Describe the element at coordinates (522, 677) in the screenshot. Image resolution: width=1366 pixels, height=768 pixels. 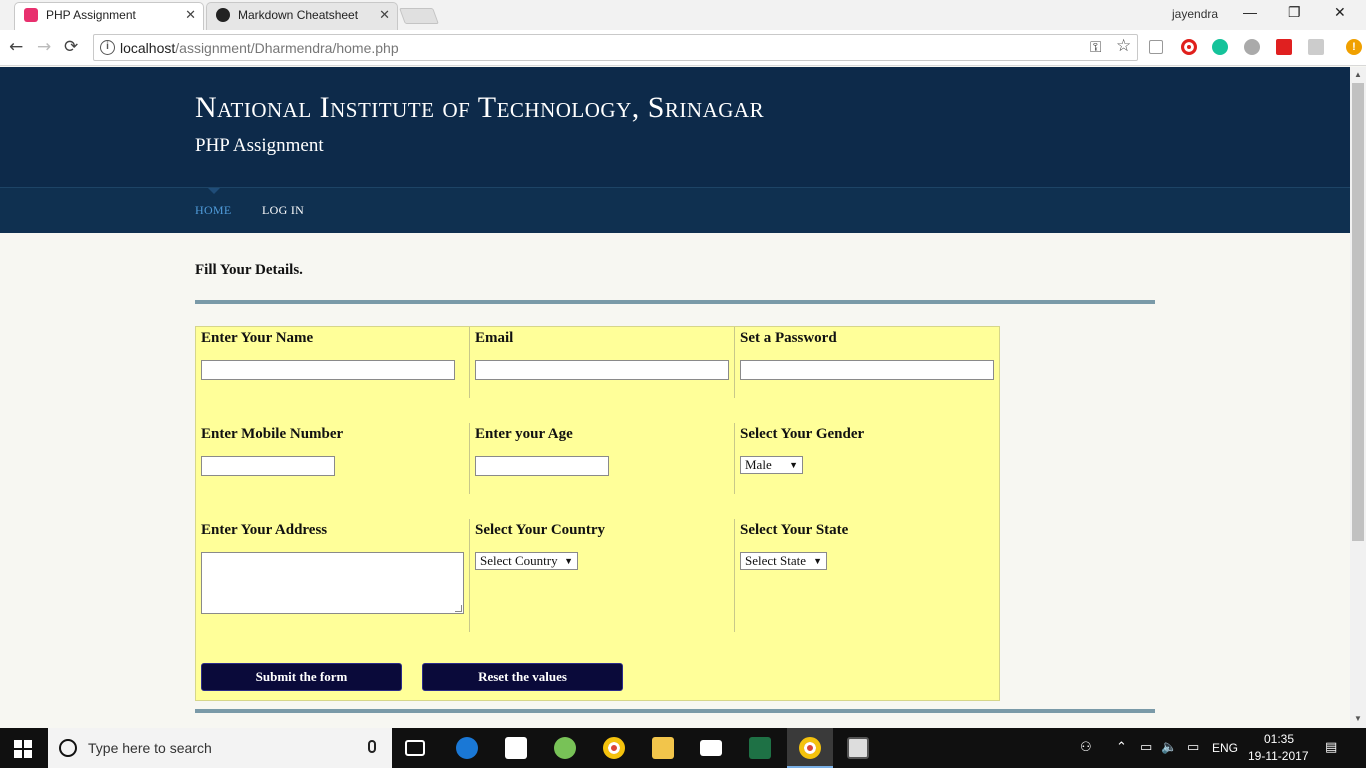
I see `reset-button: Reset the values` at that location.